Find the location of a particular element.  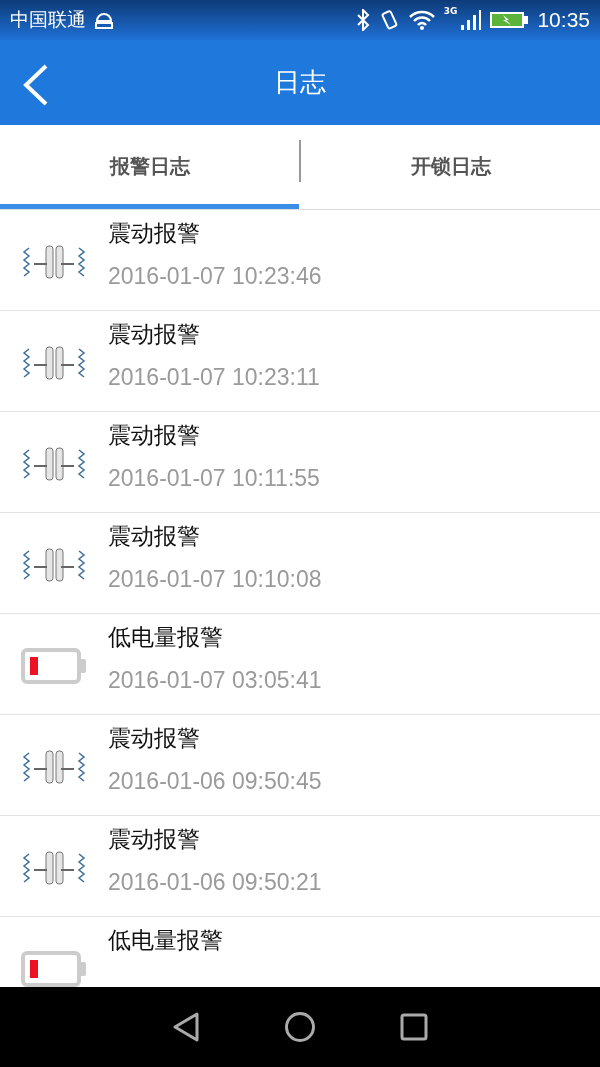

bluetooth-icon is located at coordinates (362, 20).